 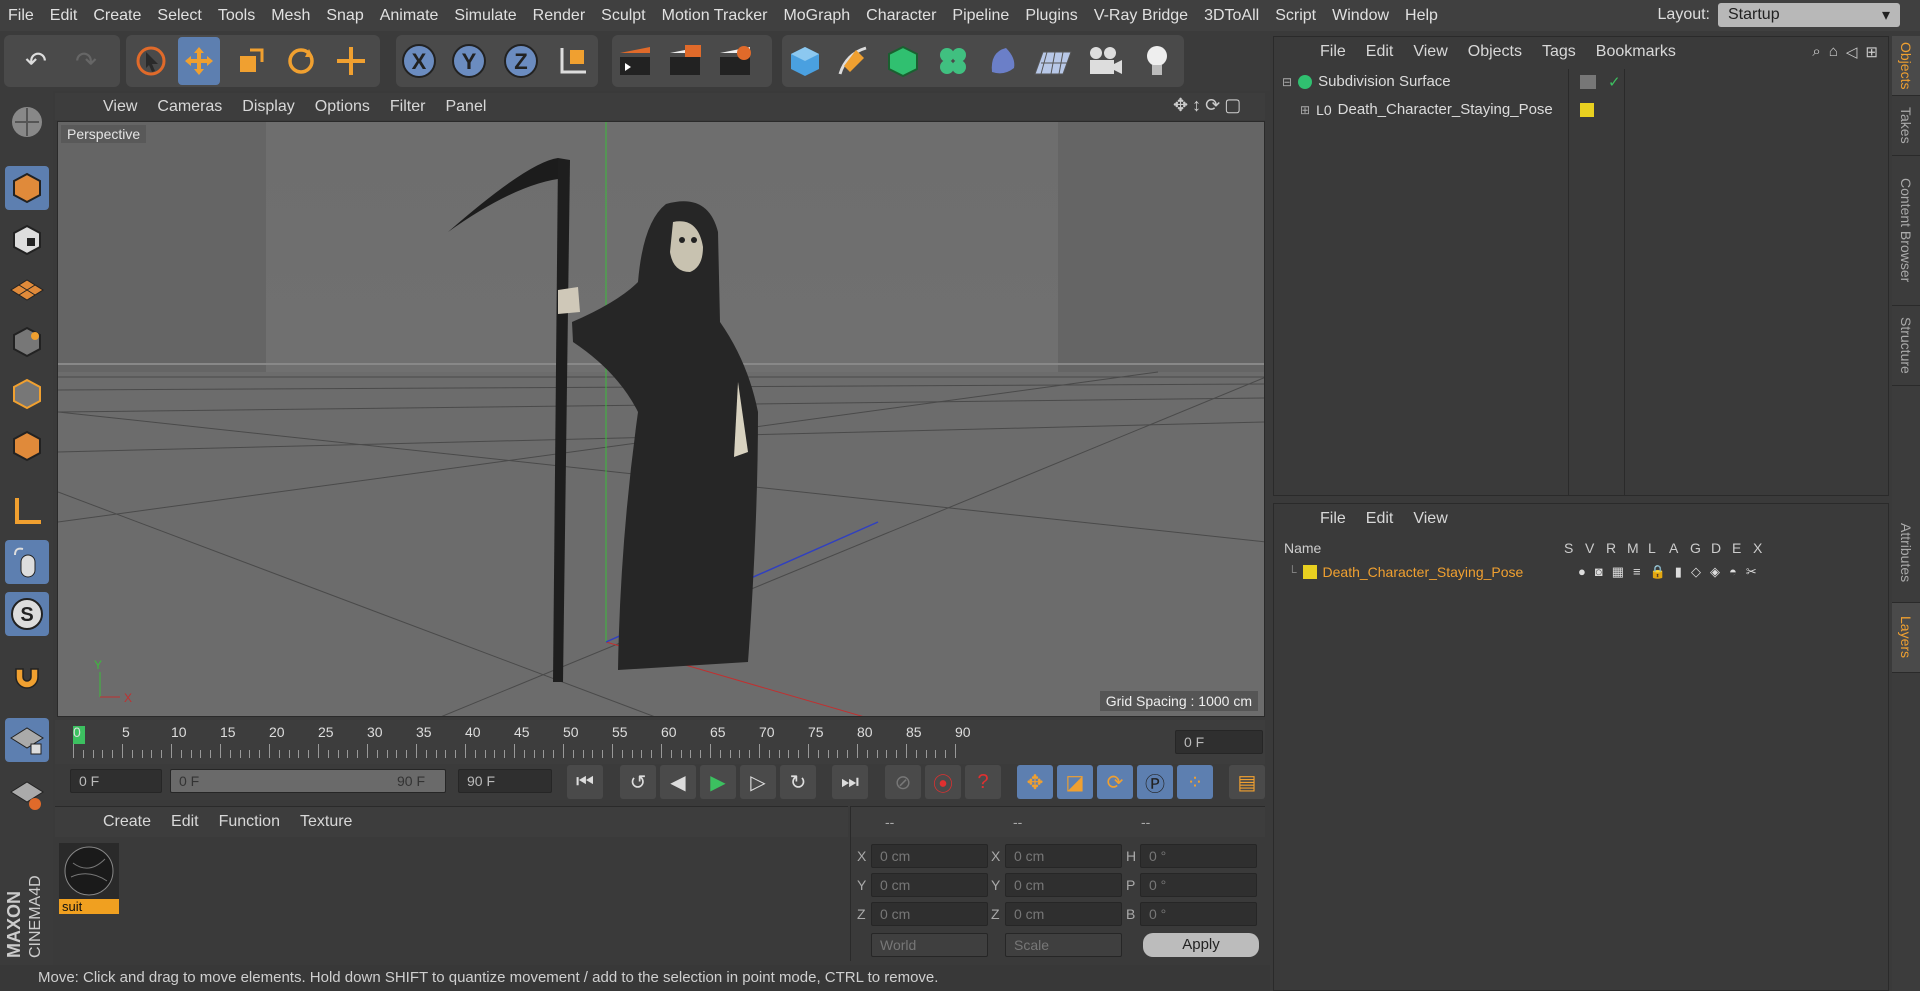 I want to click on undo-icon: ↶, so click(x=36, y=61).